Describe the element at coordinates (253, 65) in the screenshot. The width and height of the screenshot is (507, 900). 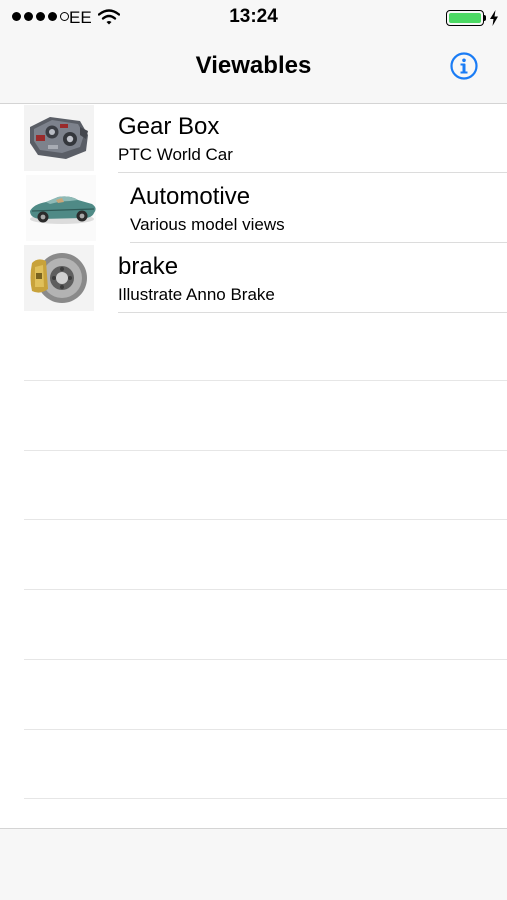
I see `page-title: Viewables` at that location.